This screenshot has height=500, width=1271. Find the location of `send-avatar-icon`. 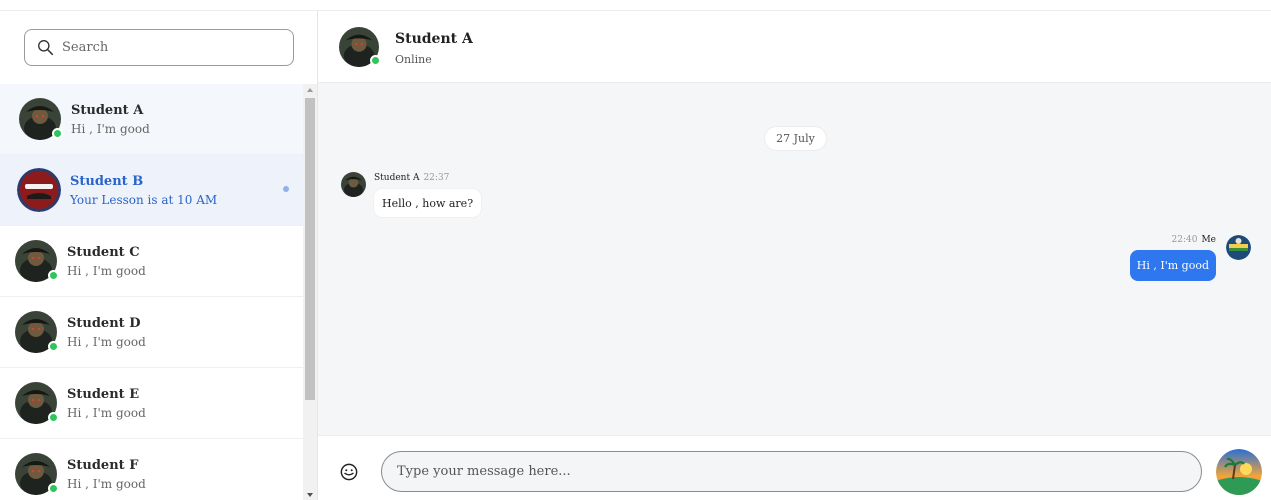

send-avatar-icon is located at coordinates (1239, 472).